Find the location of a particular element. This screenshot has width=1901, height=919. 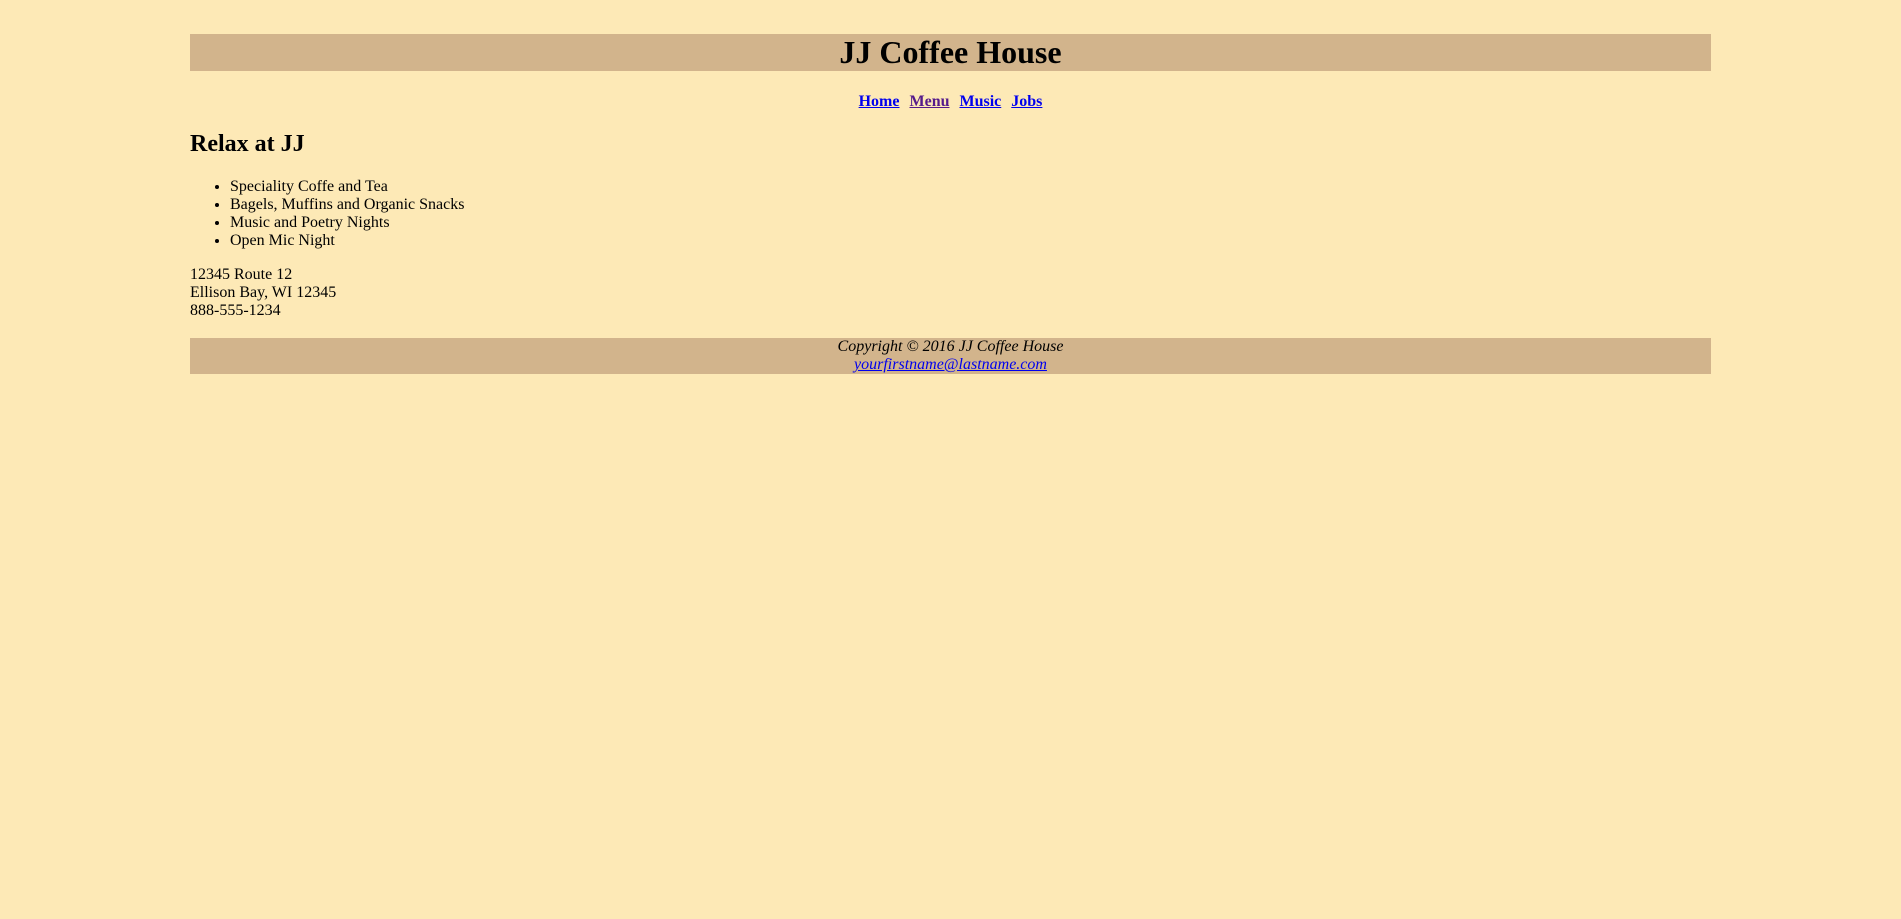

nav-menu-link: Menu is located at coordinates (929, 101).